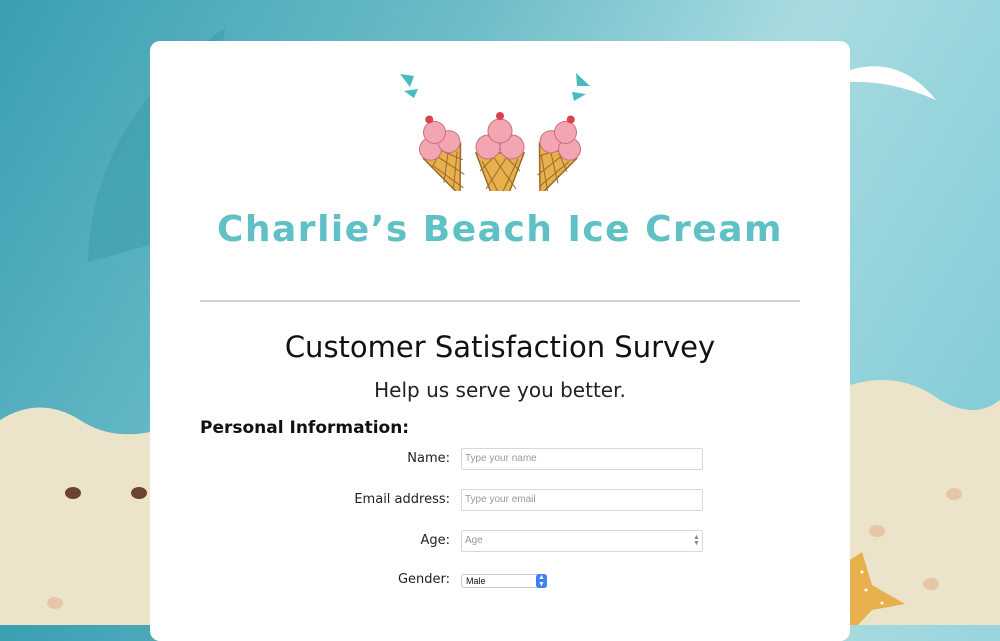 Image resolution: width=1000 pixels, height=641 pixels. I want to click on age-input: Age ▲ ▼, so click(582, 541).